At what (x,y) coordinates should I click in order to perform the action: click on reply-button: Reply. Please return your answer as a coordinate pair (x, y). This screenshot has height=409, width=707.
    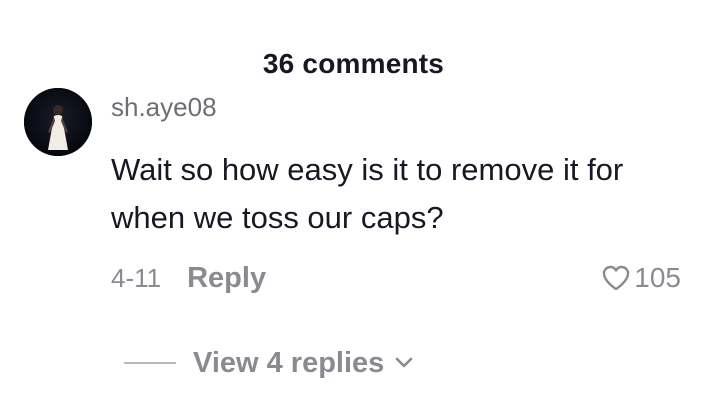
    Looking at the image, I should click on (226, 278).